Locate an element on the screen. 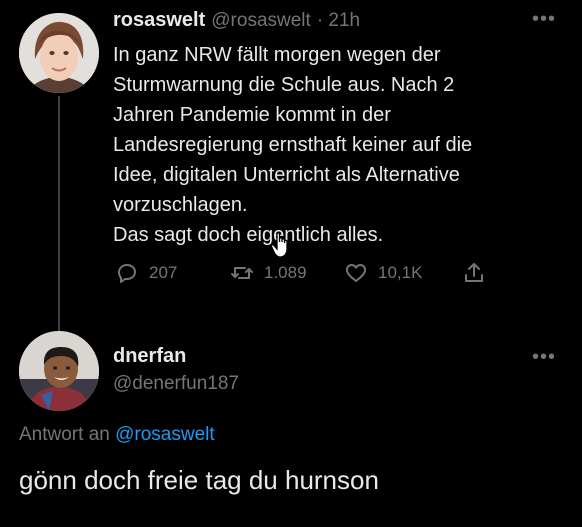 The width and height of the screenshot is (582, 527). more-dots-icon: ••• is located at coordinates (544, 19).